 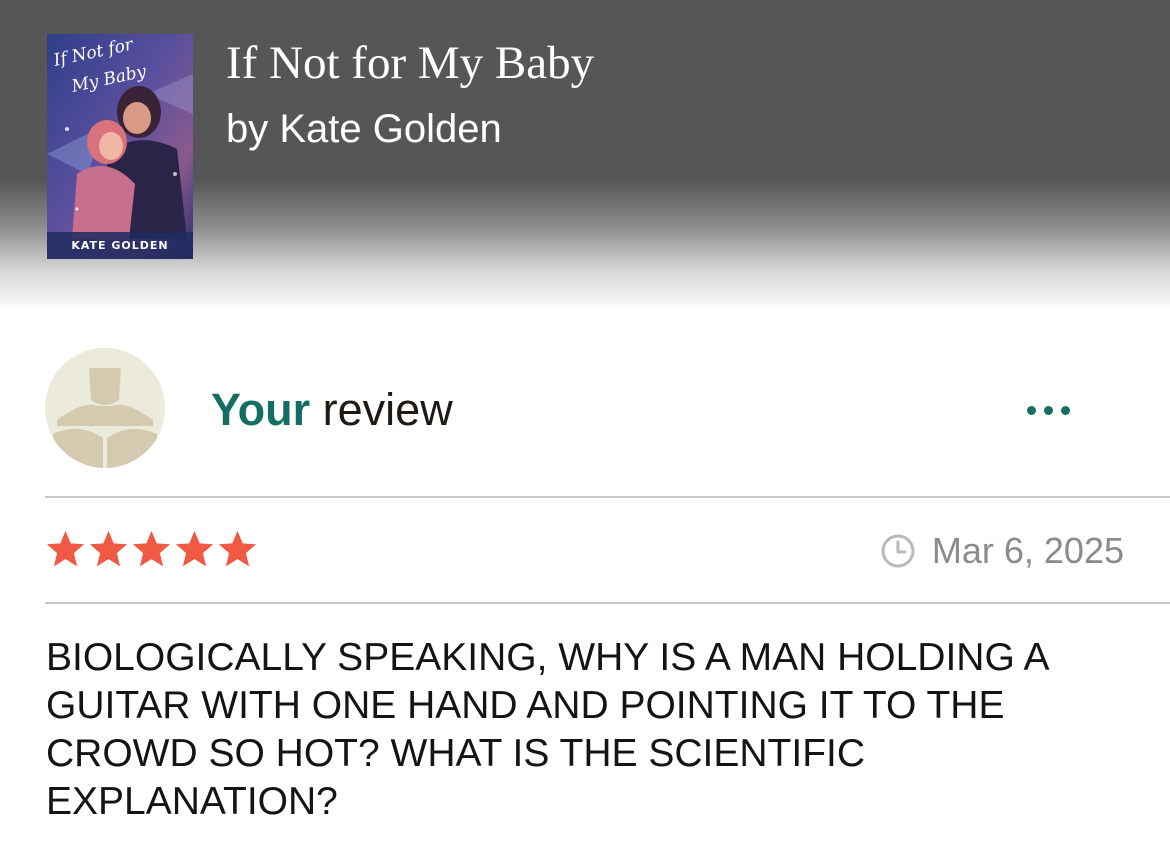 I want to click on book-author: by Kate Golden, so click(x=364, y=129).